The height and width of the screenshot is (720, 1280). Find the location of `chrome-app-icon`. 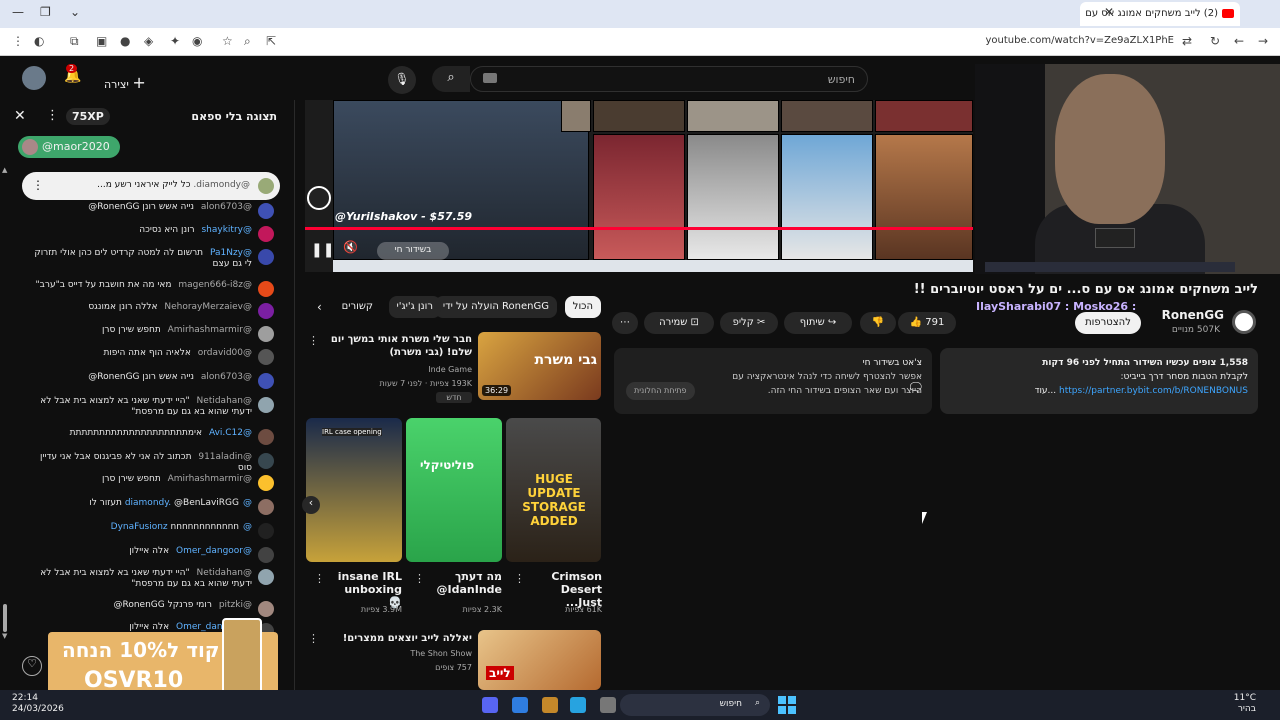

chrome-app-icon is located at coordinates (520, 705).